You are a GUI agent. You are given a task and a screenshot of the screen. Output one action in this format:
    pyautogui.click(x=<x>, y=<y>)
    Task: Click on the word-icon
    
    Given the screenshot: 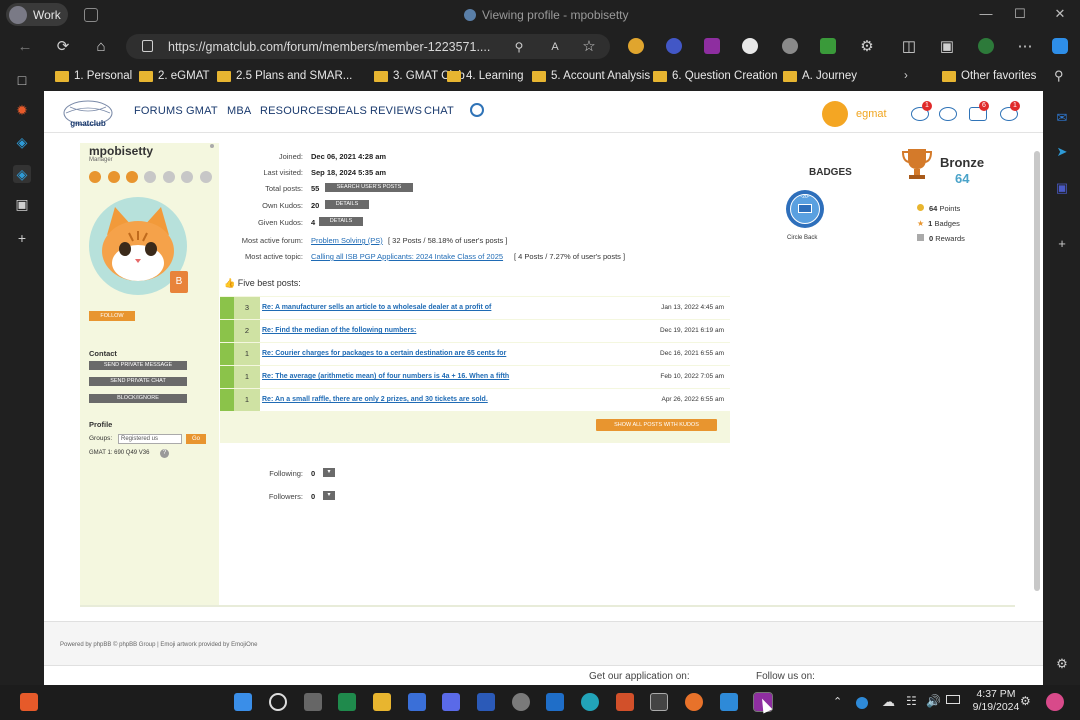 What is the action you would take?
    pyautogui.click(x=486, y=702)
    